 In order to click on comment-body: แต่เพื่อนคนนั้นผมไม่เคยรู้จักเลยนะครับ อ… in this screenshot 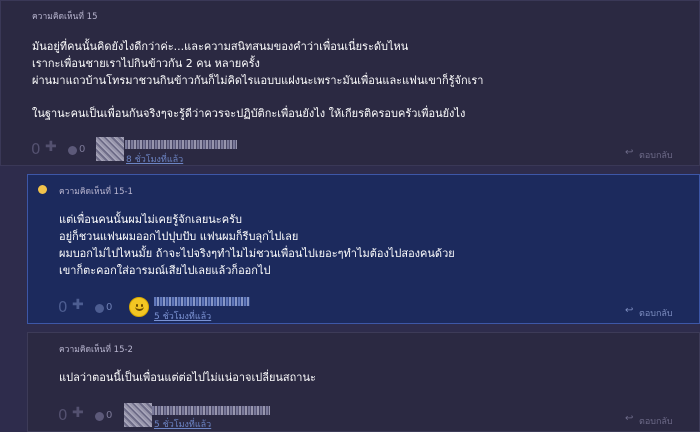, I will do `click(257, 245)`.